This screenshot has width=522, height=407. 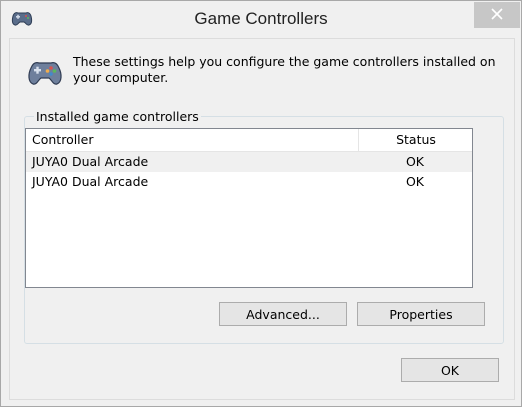 What do you see at coordinates (192, 140) in the screenshot?
I see `column-header-controller: Controller` at bounding box center [192, 140].